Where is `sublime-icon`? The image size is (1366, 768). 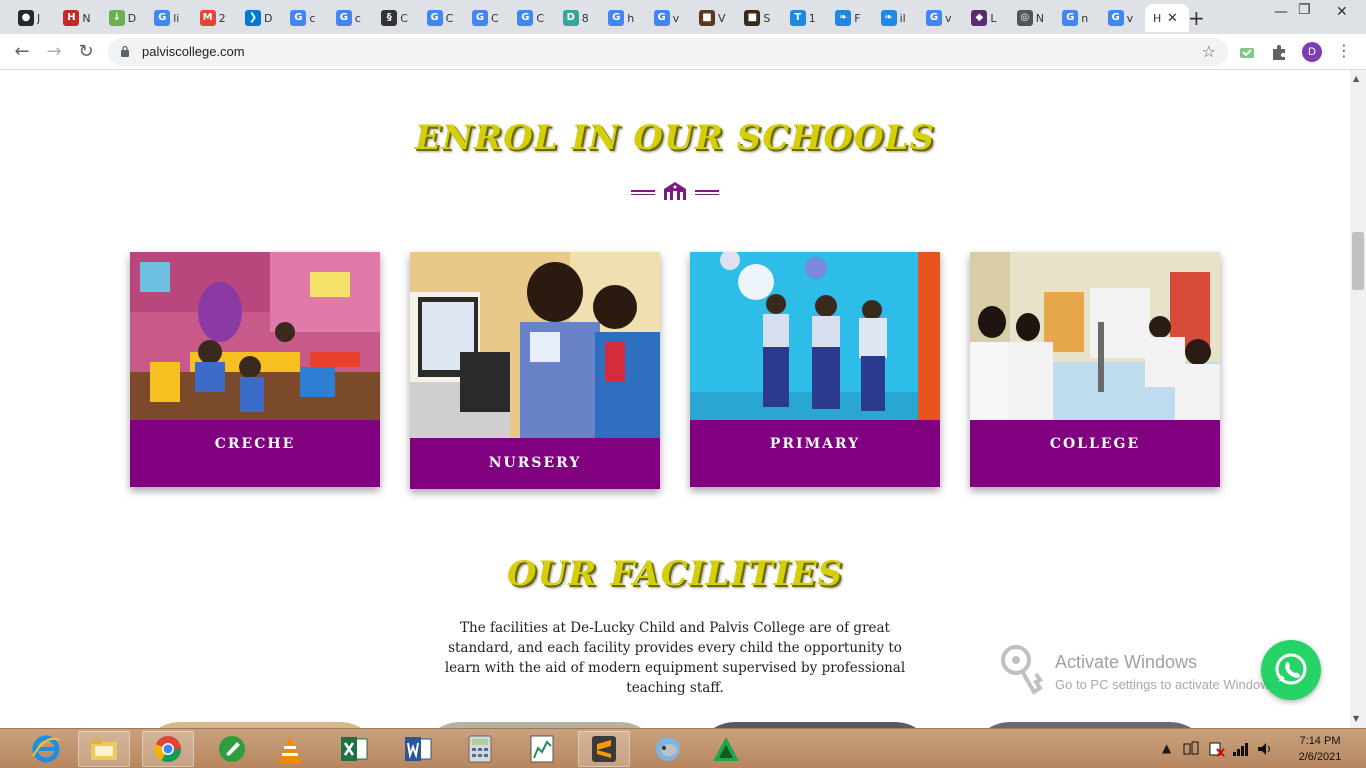
sublime-icon is located at coordinates (604, 749).